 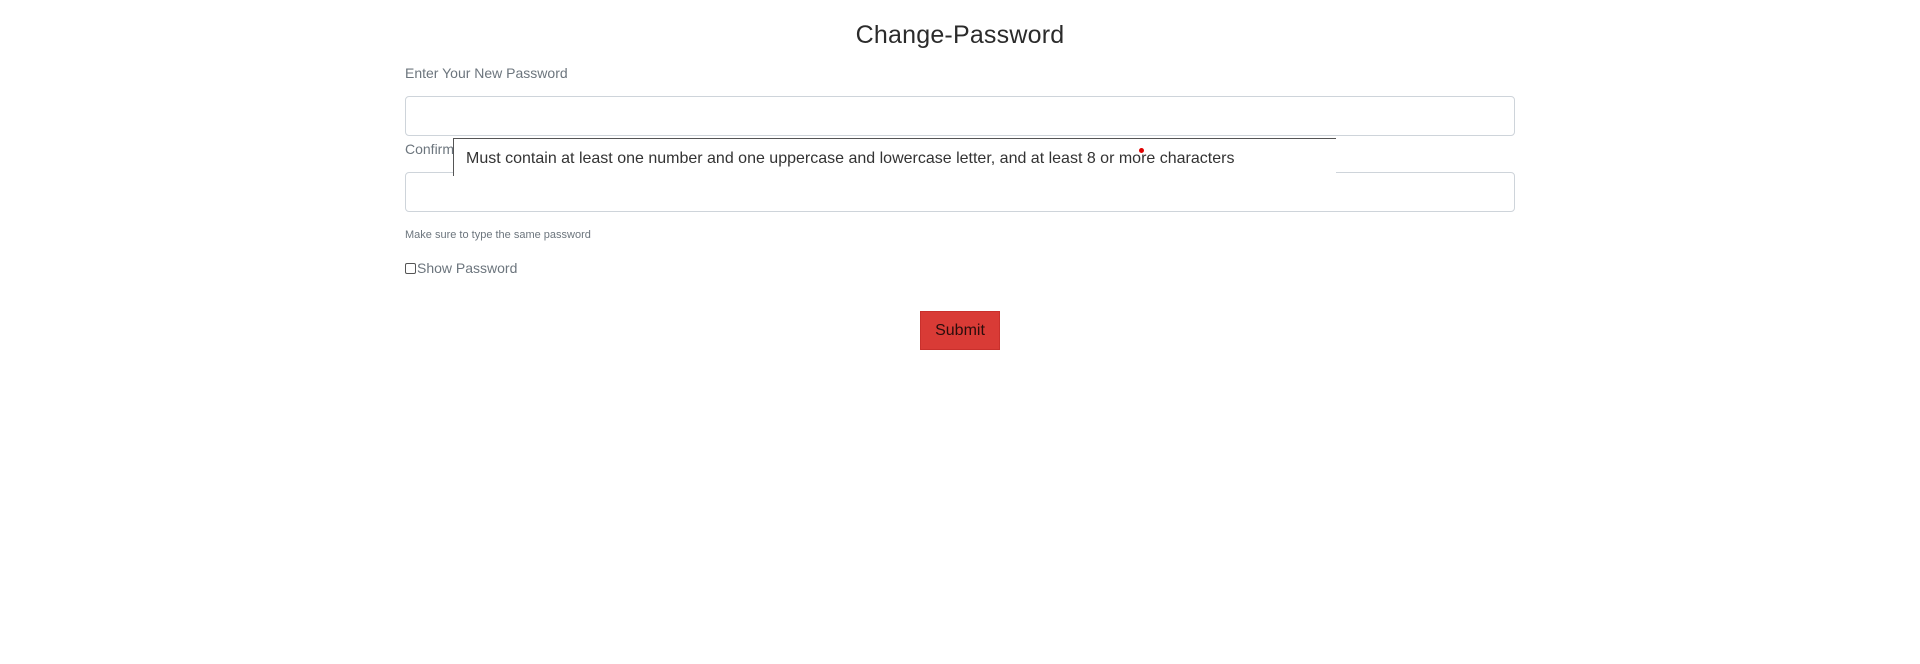 What do you see at coordinates (498, 235) in the screenshot?
I see `help-text: Make sure to type the same password` at bounding box center [498, 235].